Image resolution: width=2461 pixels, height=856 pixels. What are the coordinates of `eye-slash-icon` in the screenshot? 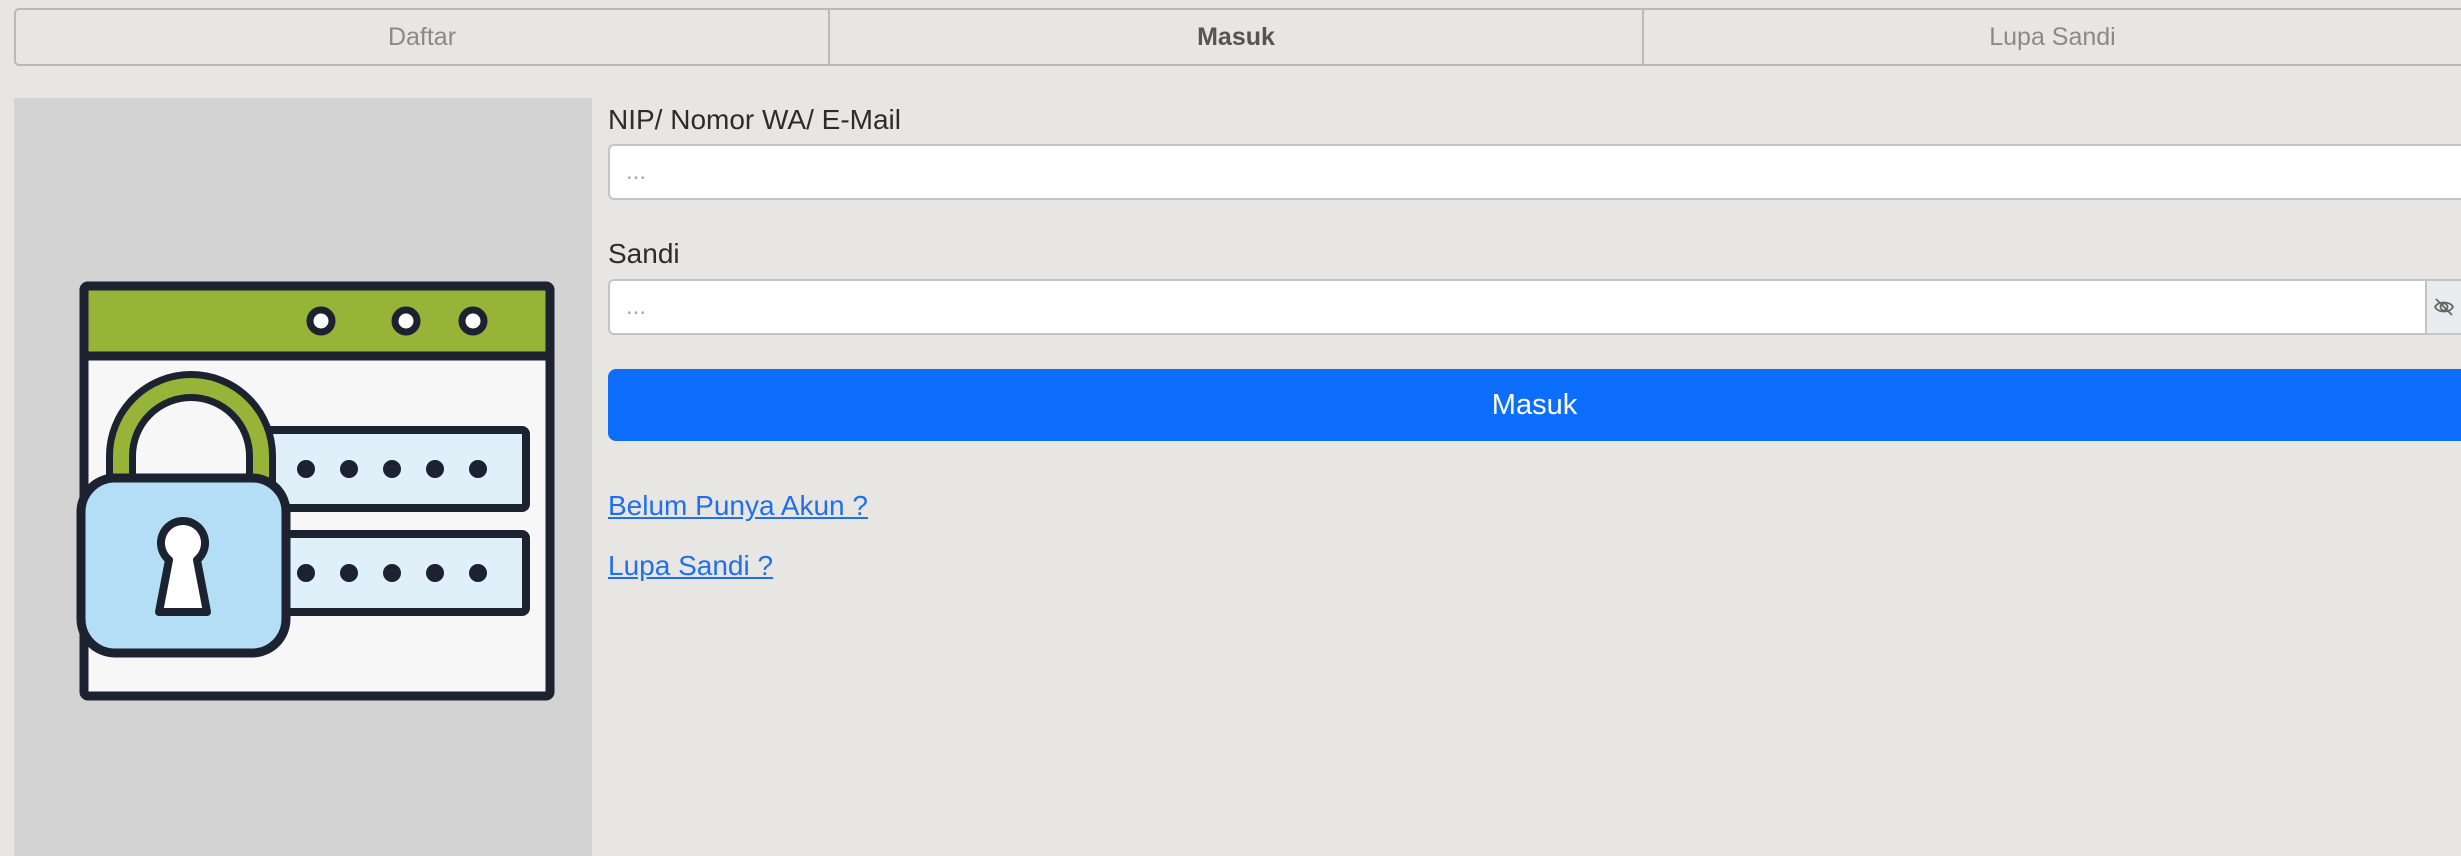 It's located at (2444, 307).